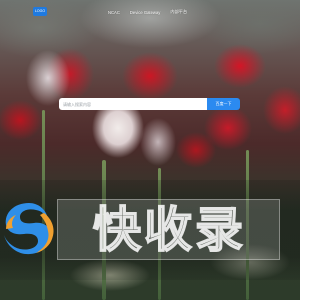 Image resolution: width=320 pixels, height=300 pixels. I want to click on search-input, so click(133, 104).